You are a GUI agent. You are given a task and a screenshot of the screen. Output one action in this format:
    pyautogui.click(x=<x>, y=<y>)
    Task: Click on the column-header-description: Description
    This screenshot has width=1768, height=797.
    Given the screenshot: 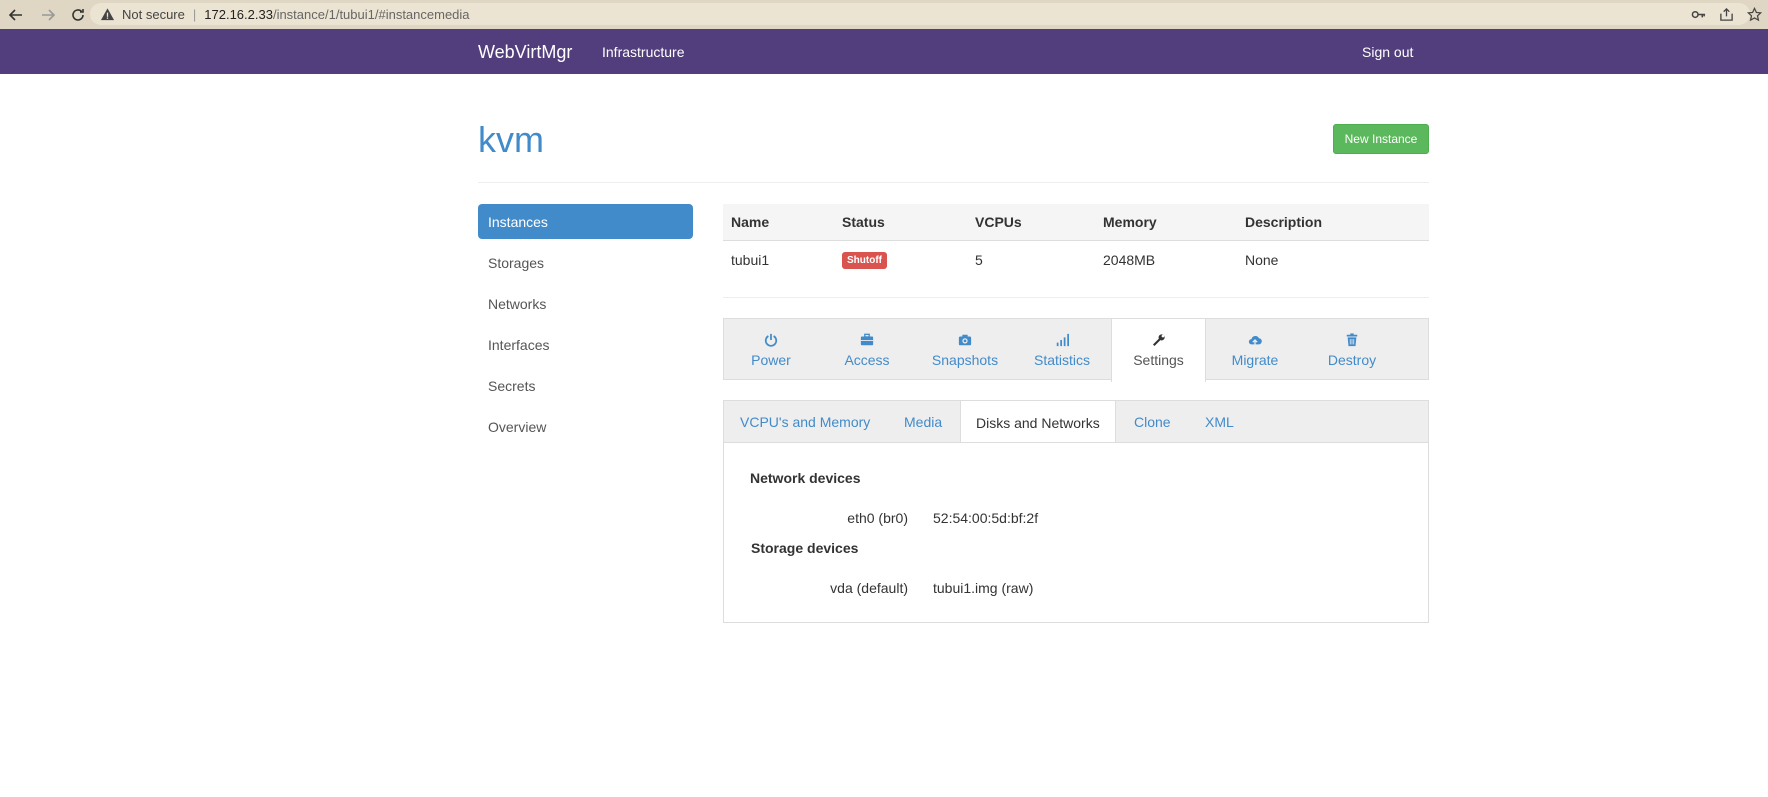 What is the action you would take?
    pyautogui.click(x=1284, y=222)
    